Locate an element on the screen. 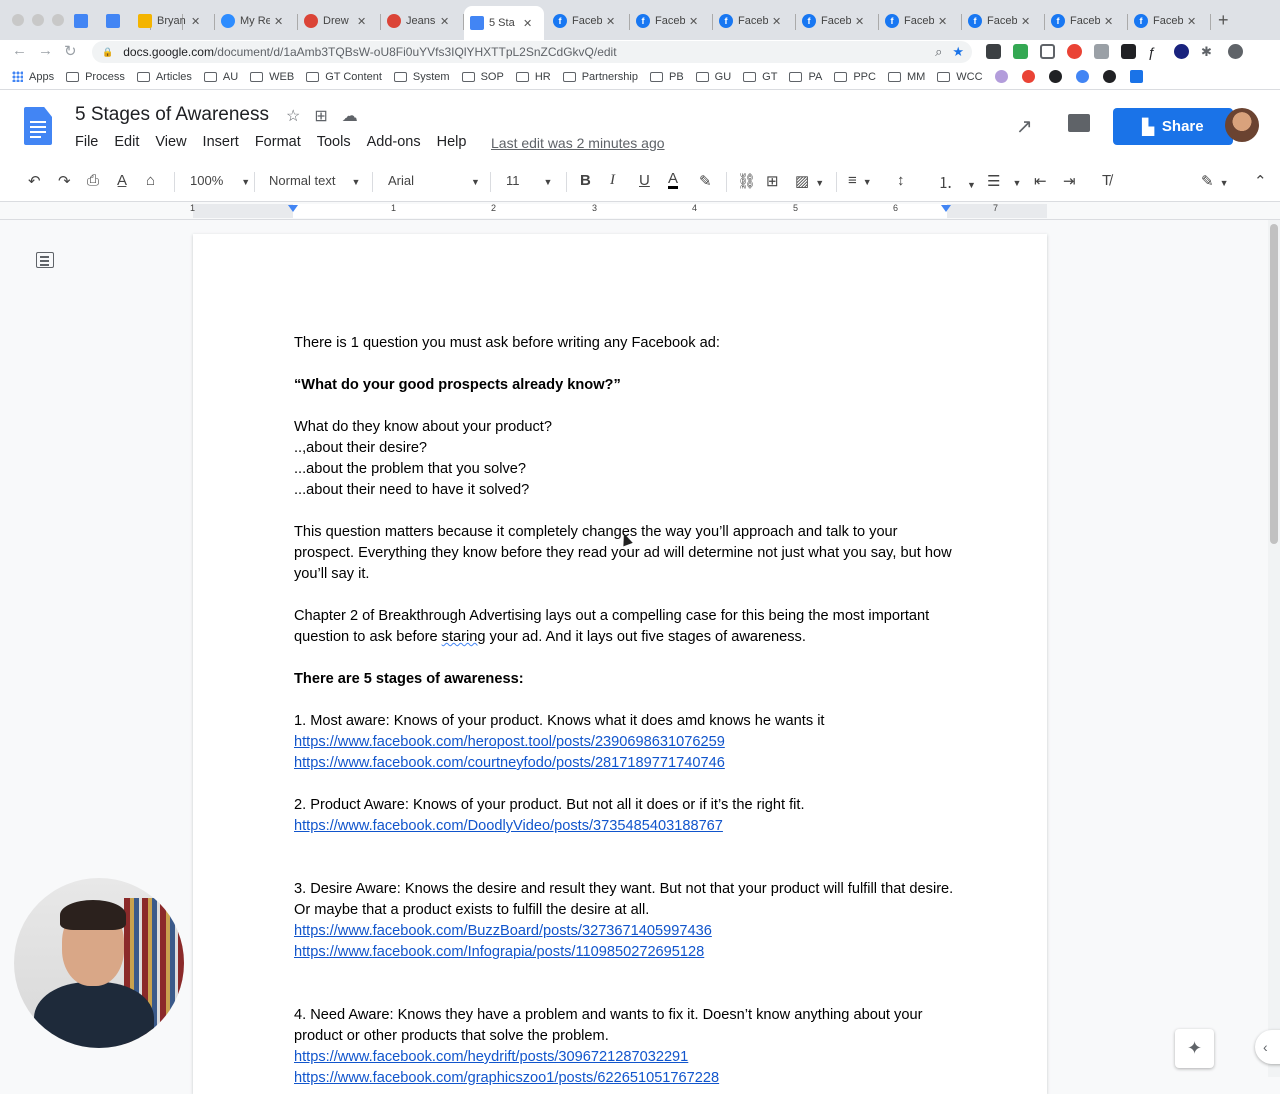 Image resolution: width=1280 pixels, height=1094 pixels. scrollbar-thumb is located at coordinates (1274, 384).